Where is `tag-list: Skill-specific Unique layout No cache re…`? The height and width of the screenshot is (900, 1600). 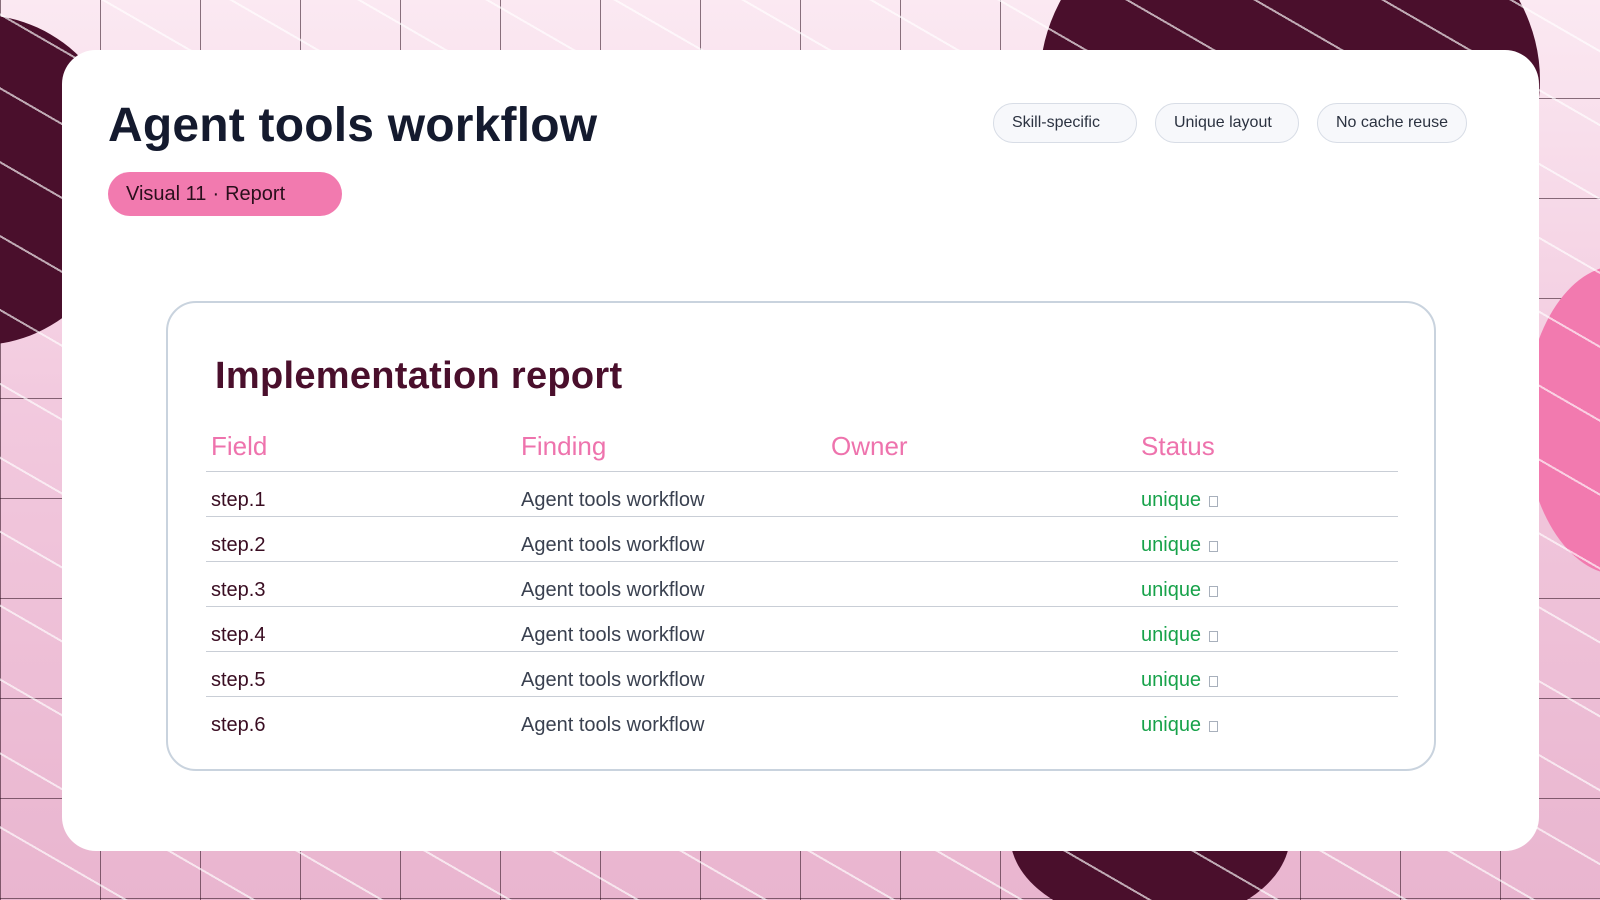
tag-list: Skill-specific Unique layout No cache re… is located at coordinates (1229, 123).